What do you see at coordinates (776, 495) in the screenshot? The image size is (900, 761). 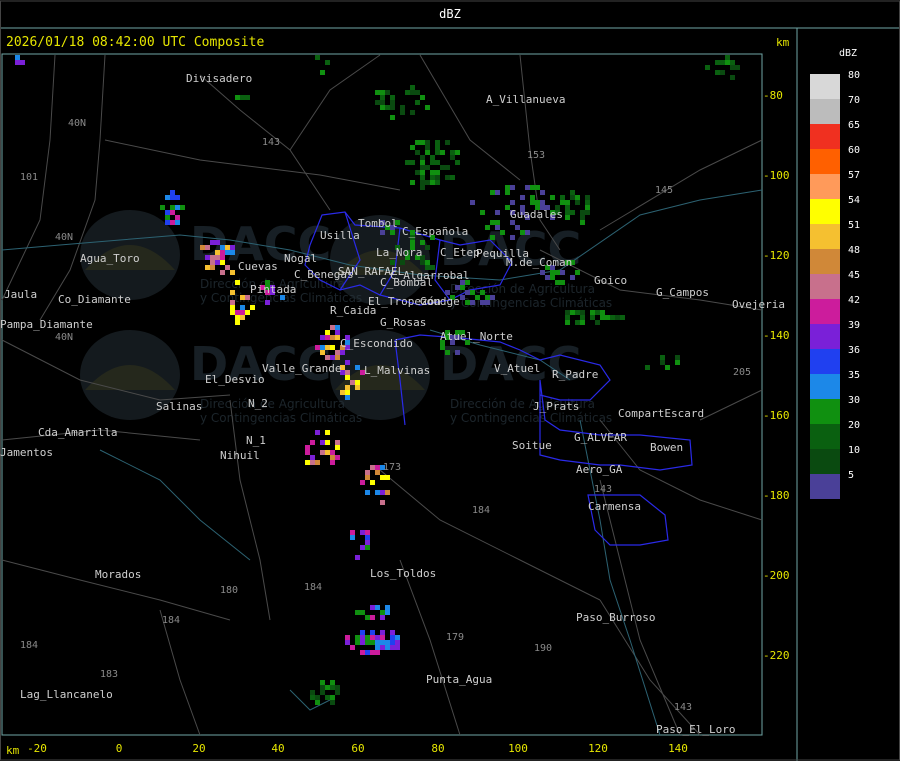 I see `y-tick-label: -180` at bounding box center [776, 495].